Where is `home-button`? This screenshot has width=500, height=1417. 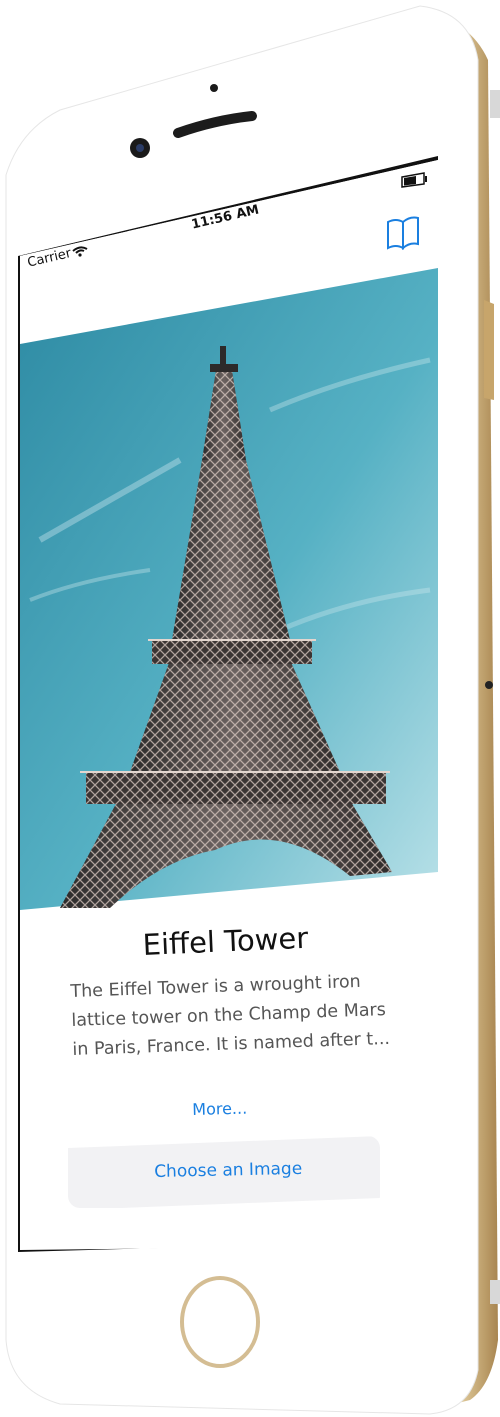
home-button is located at coordinates (222, 1322).